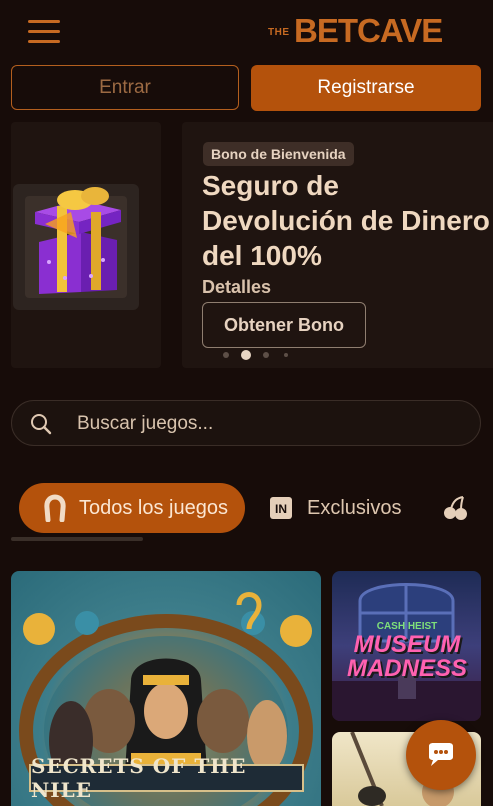 Image resolution: width=493 pixels, height=806 pixels. I want to click on horseshoe-icon, so click(55, 508).